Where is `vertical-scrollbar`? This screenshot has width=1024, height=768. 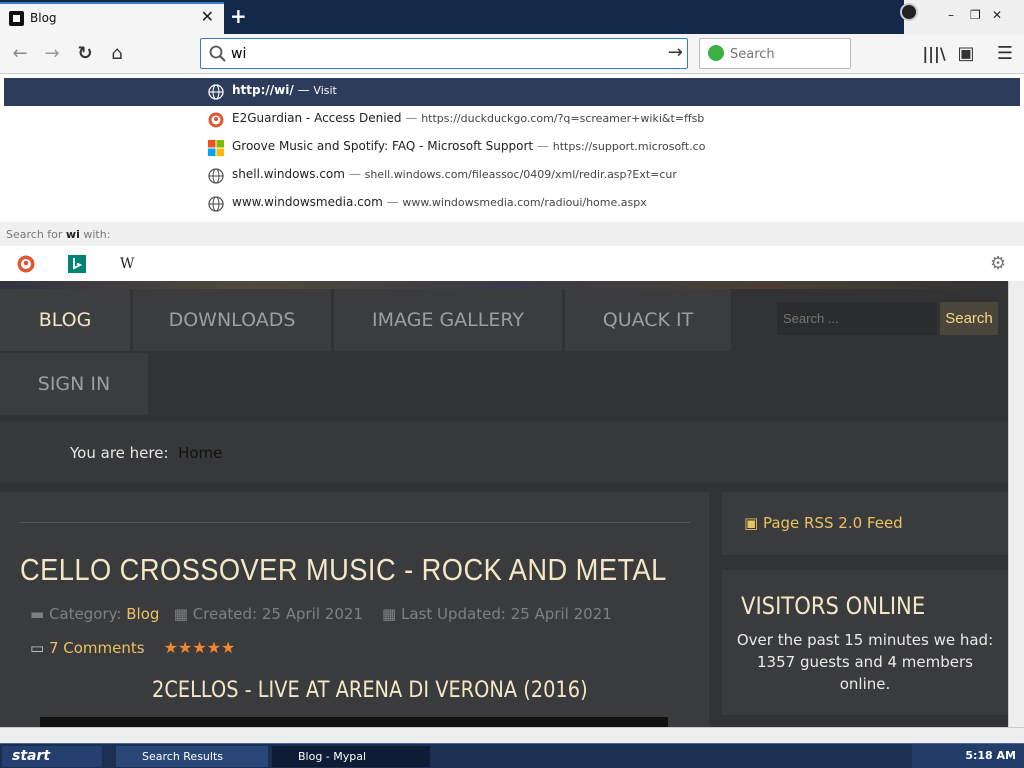 vertical-scrollbar is located at coordinates (1016, 504).